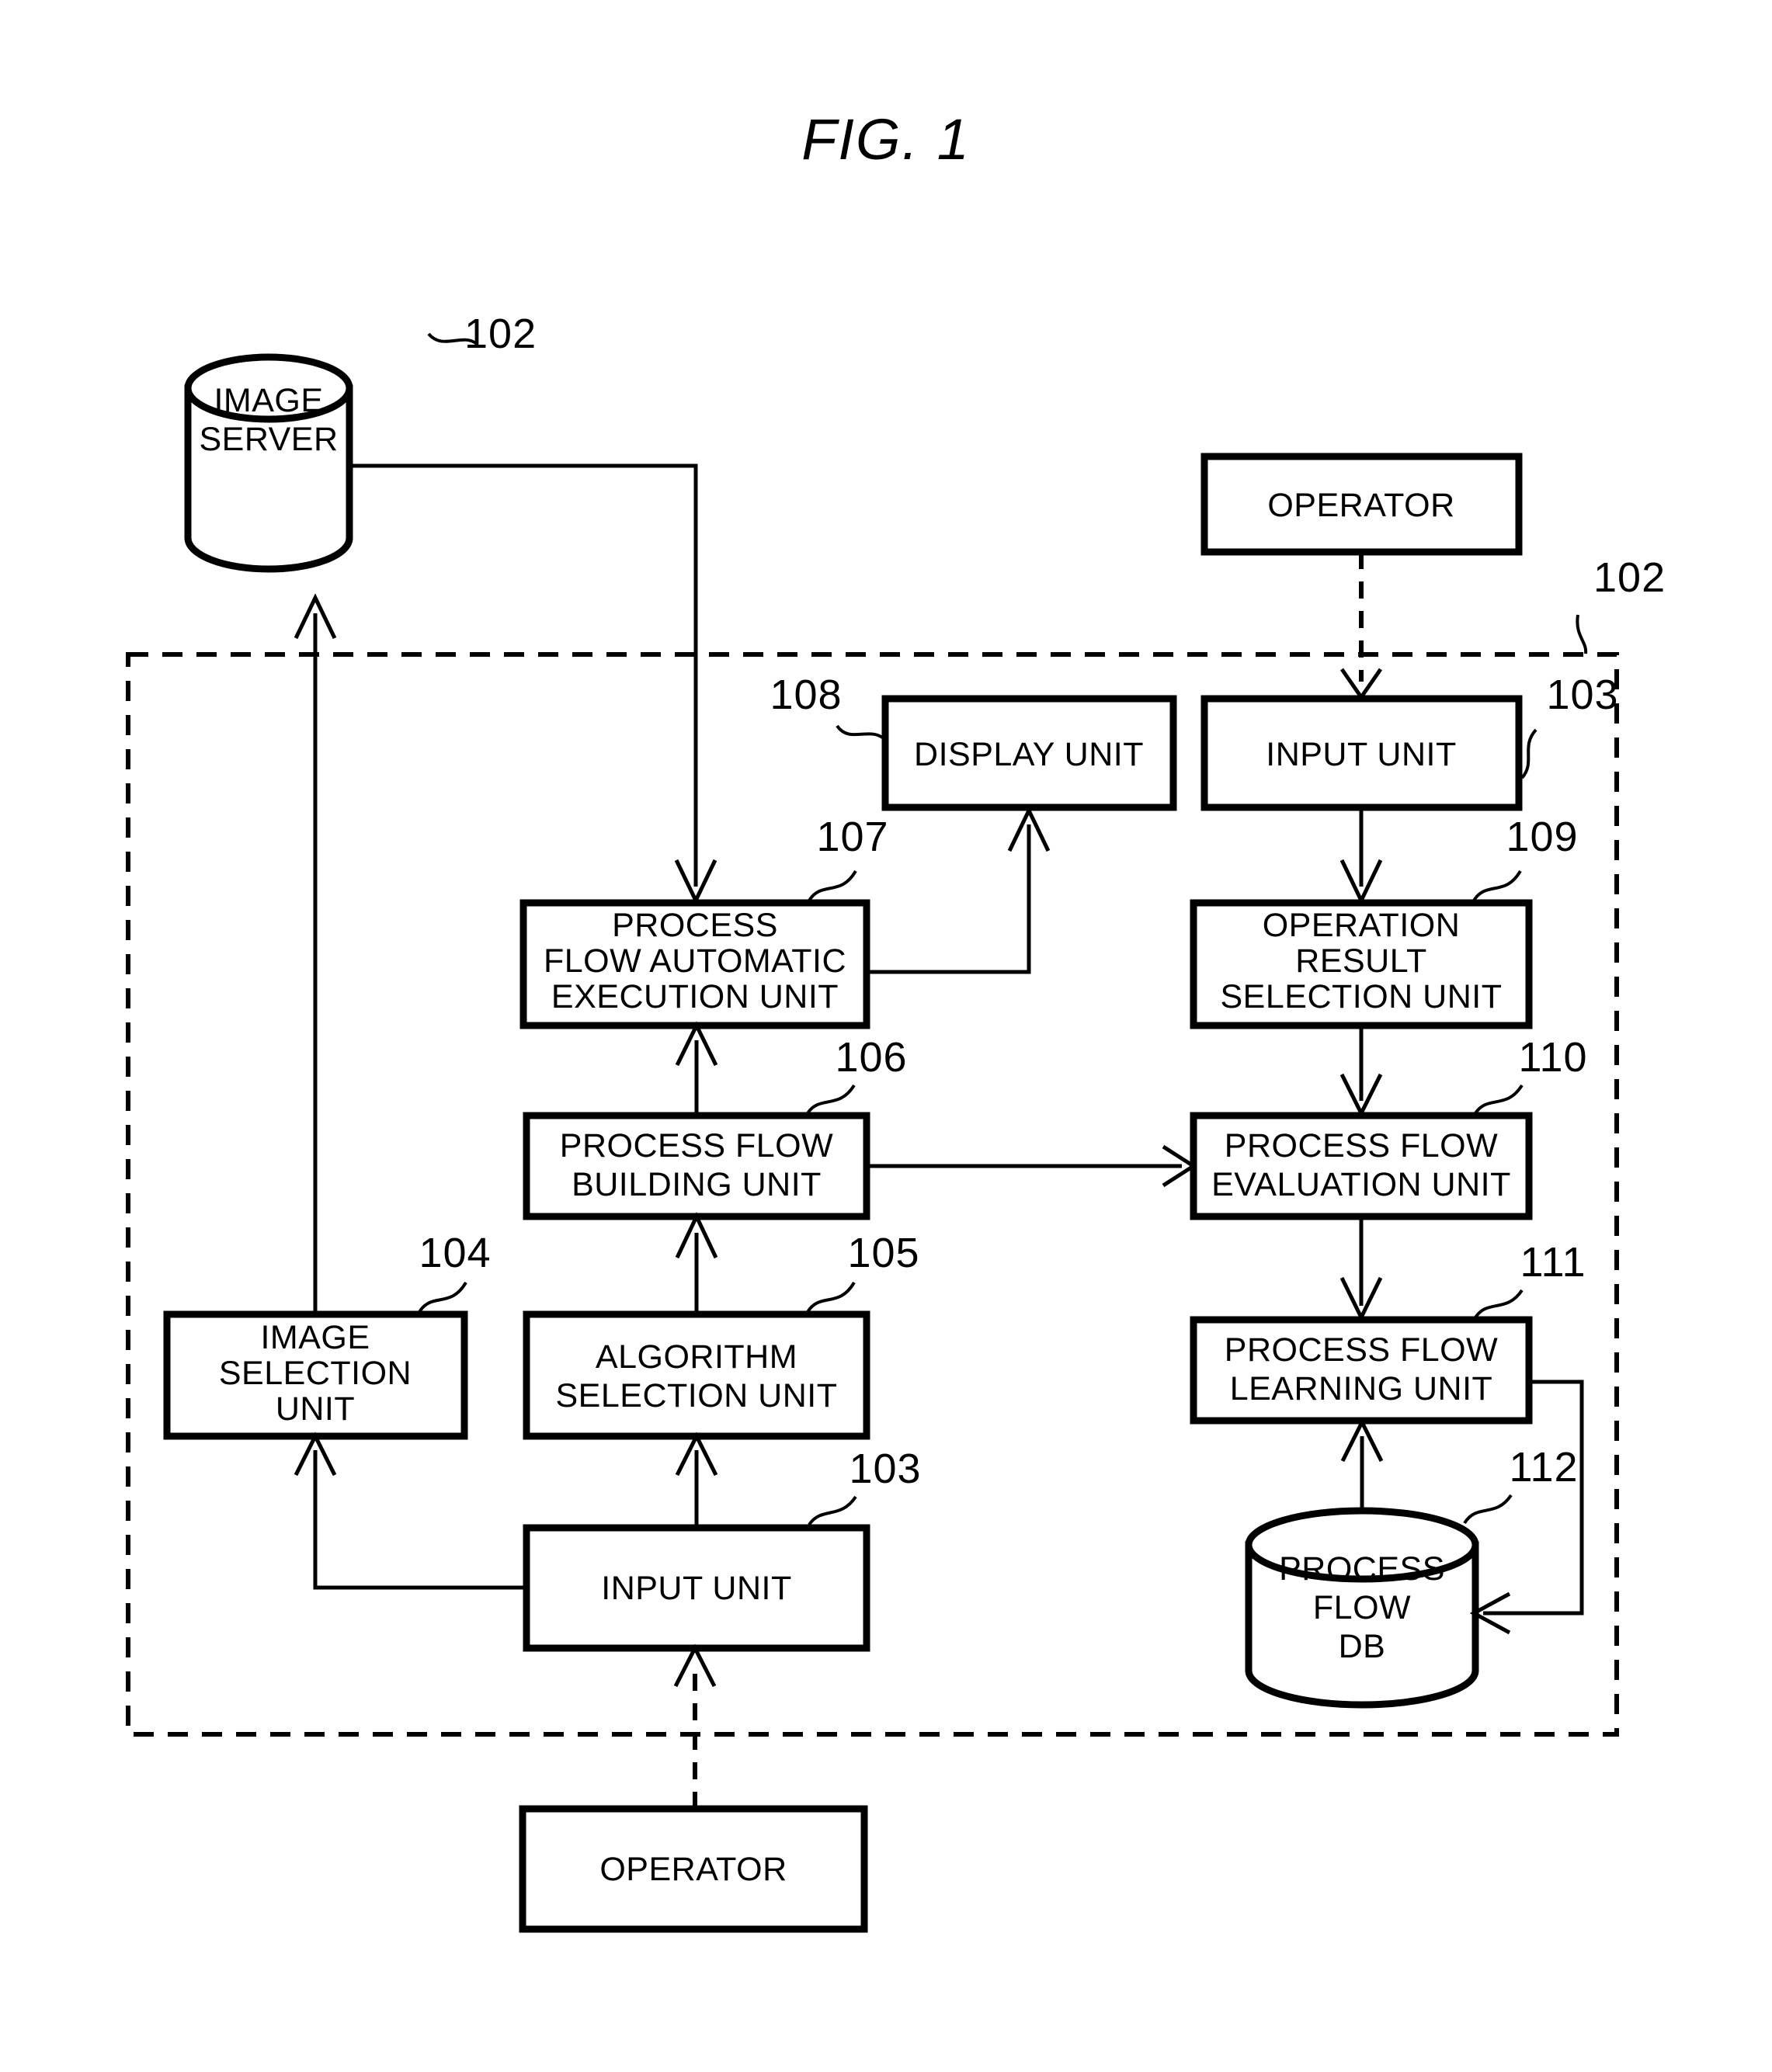  Describe the element at coordinates (949, 899) in the screenshot. I see `edge-pf-auto-exec-to-display-unit` at that location.